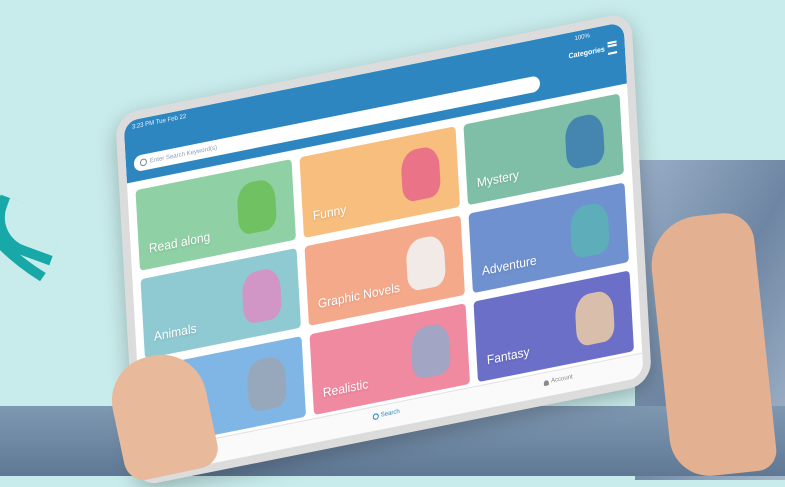  Describe the element at coordinates (498, 178) in the screenshot. I see `tile-label: Mystery` at that location.